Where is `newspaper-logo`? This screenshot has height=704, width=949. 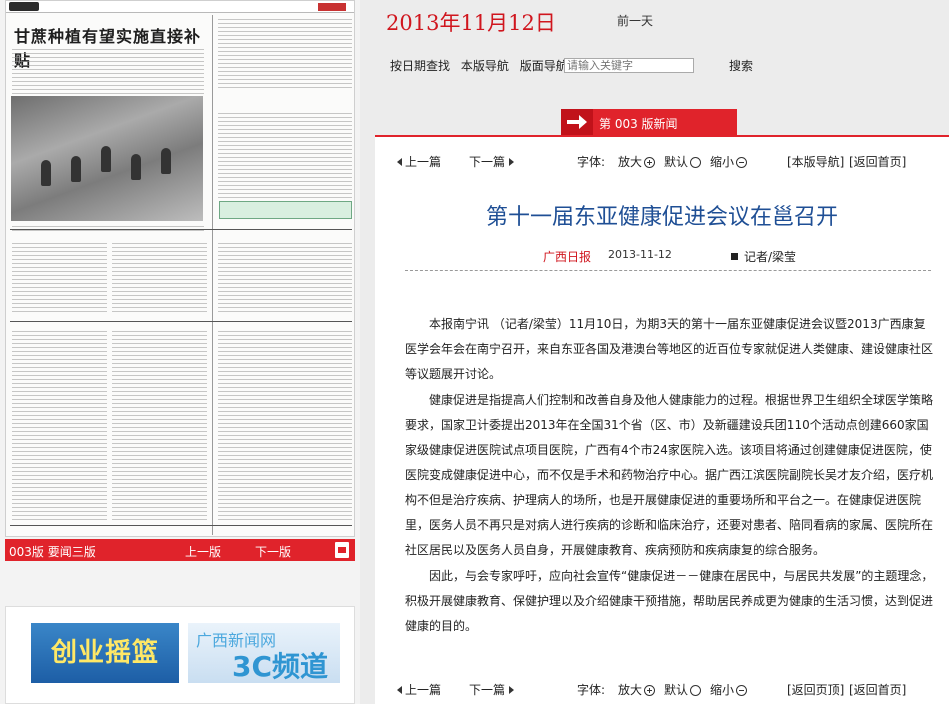 newspaper-logo is located at coordinates (24, 6).